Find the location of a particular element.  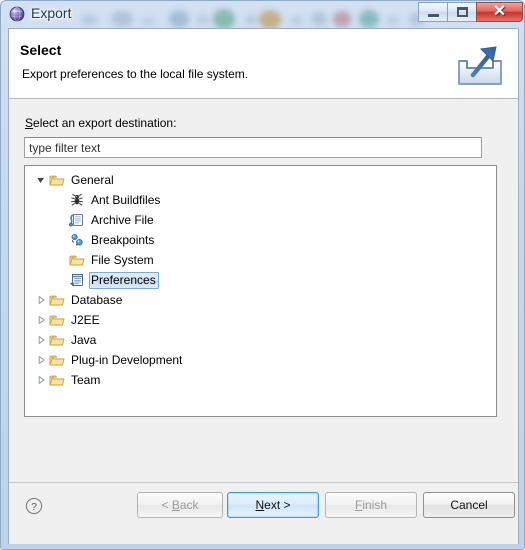

ant-icon is located at coordinates (77, 200).